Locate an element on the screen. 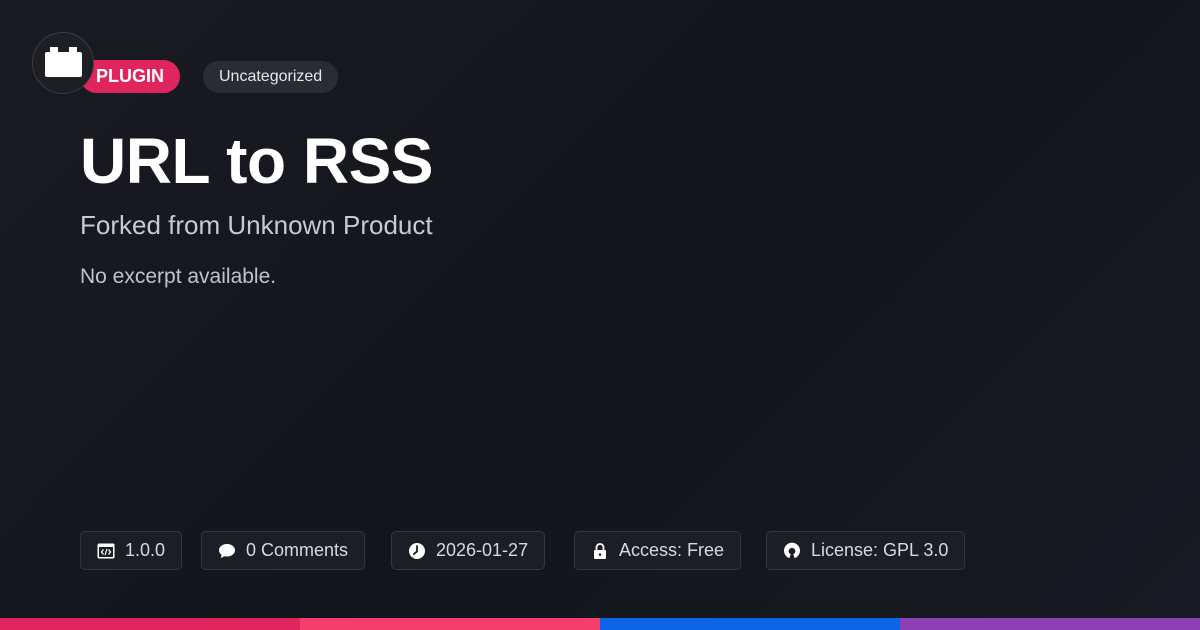  color-stripe is located at coordinates (600, 624).